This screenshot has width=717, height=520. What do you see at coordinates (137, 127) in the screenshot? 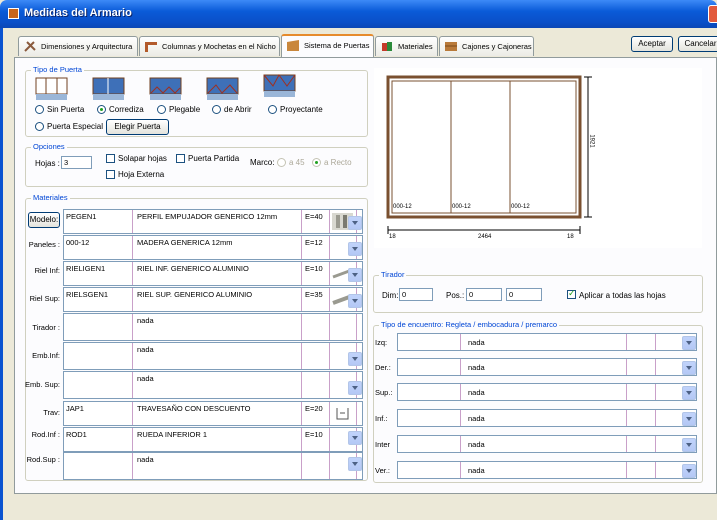
I see `elegir-puerta-button: Elegir Puerta` at bounding box center [137, 127].